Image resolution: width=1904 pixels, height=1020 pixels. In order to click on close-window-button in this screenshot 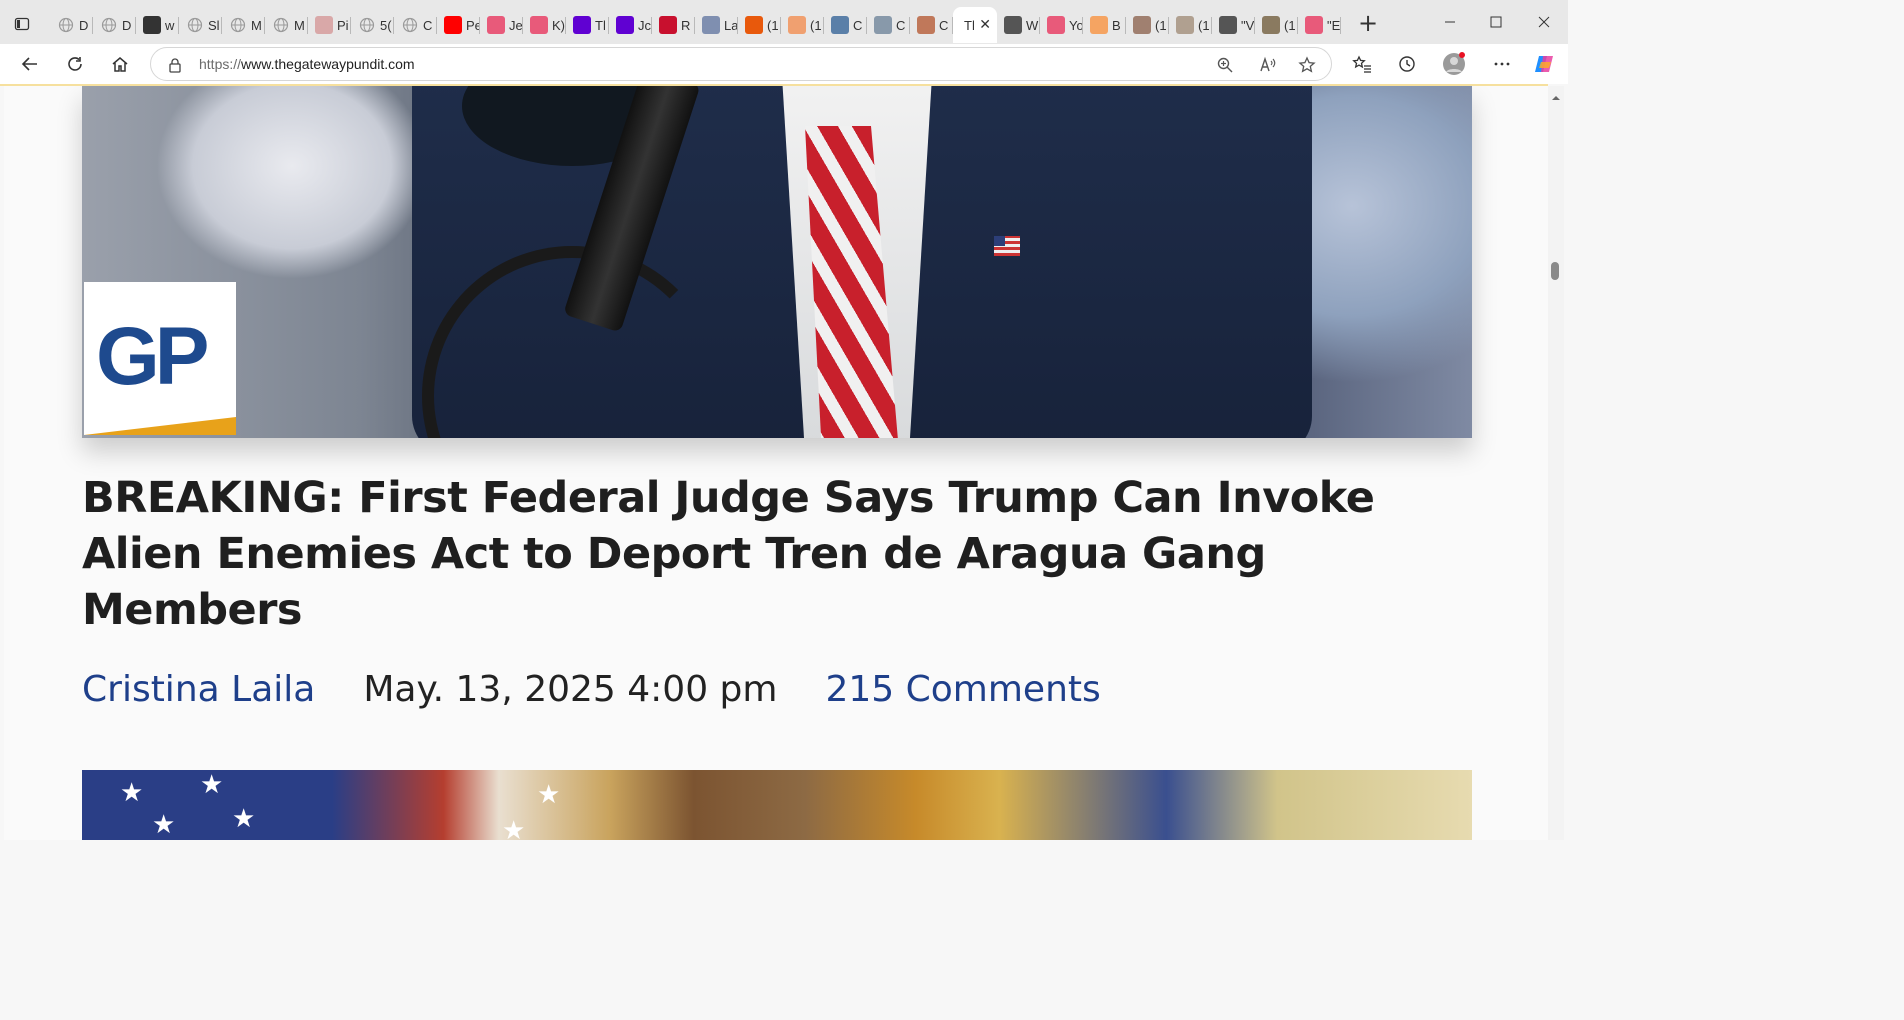, I will do `click(1544, 22)`.